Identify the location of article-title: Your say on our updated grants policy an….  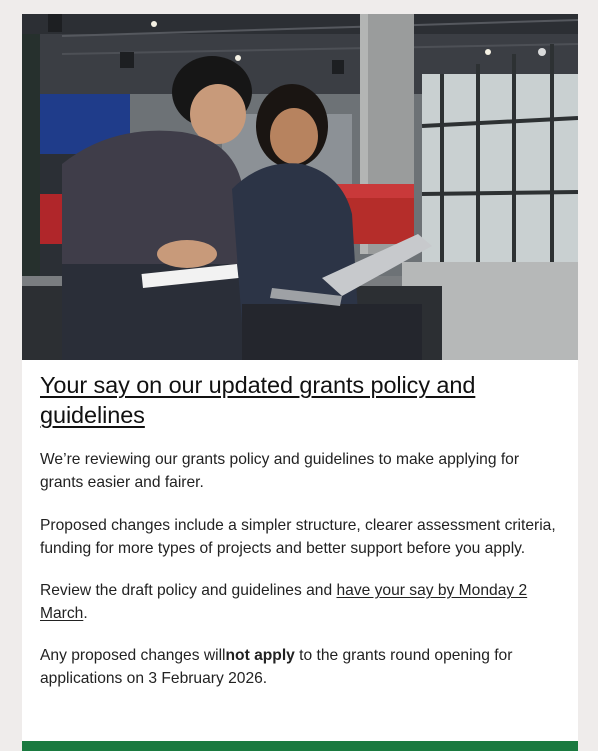
(300, 400).